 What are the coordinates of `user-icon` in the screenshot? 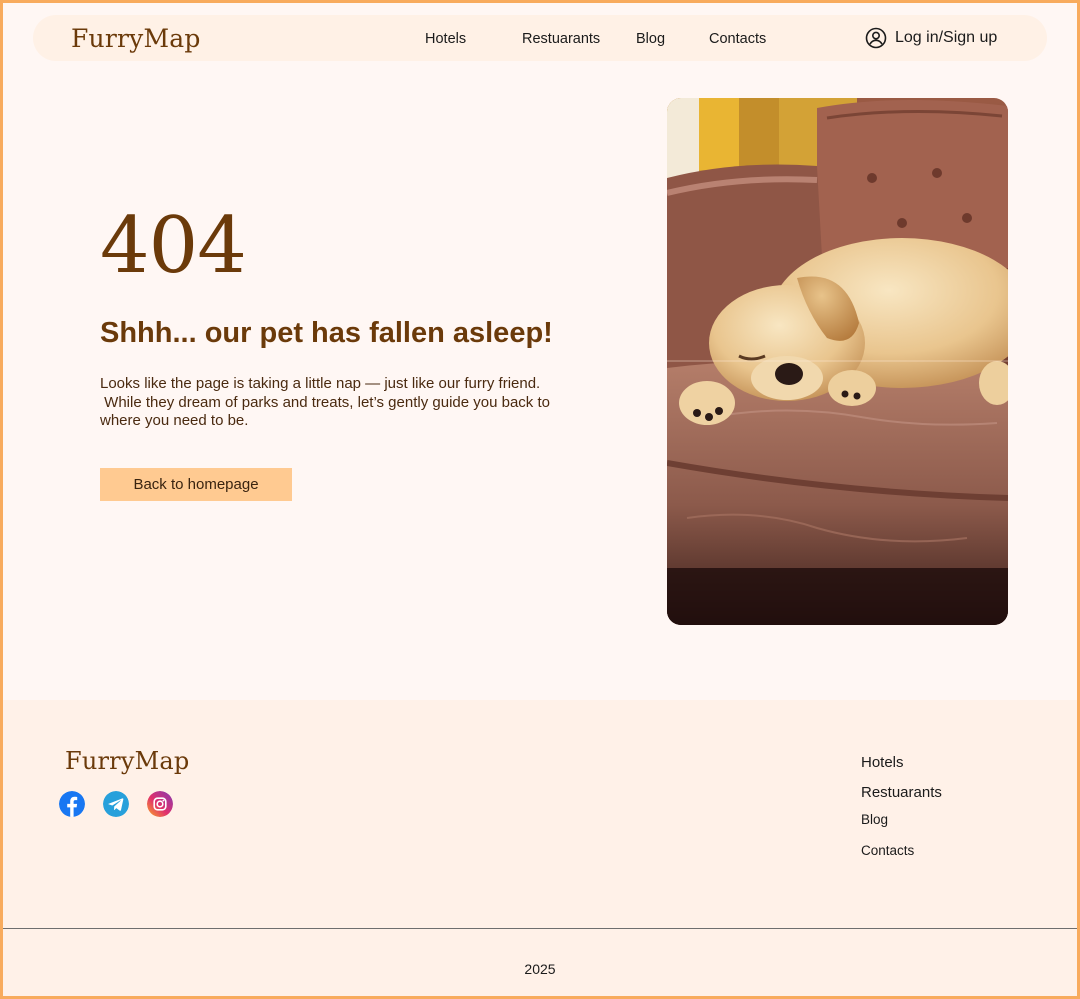 It's located at (876, 38).